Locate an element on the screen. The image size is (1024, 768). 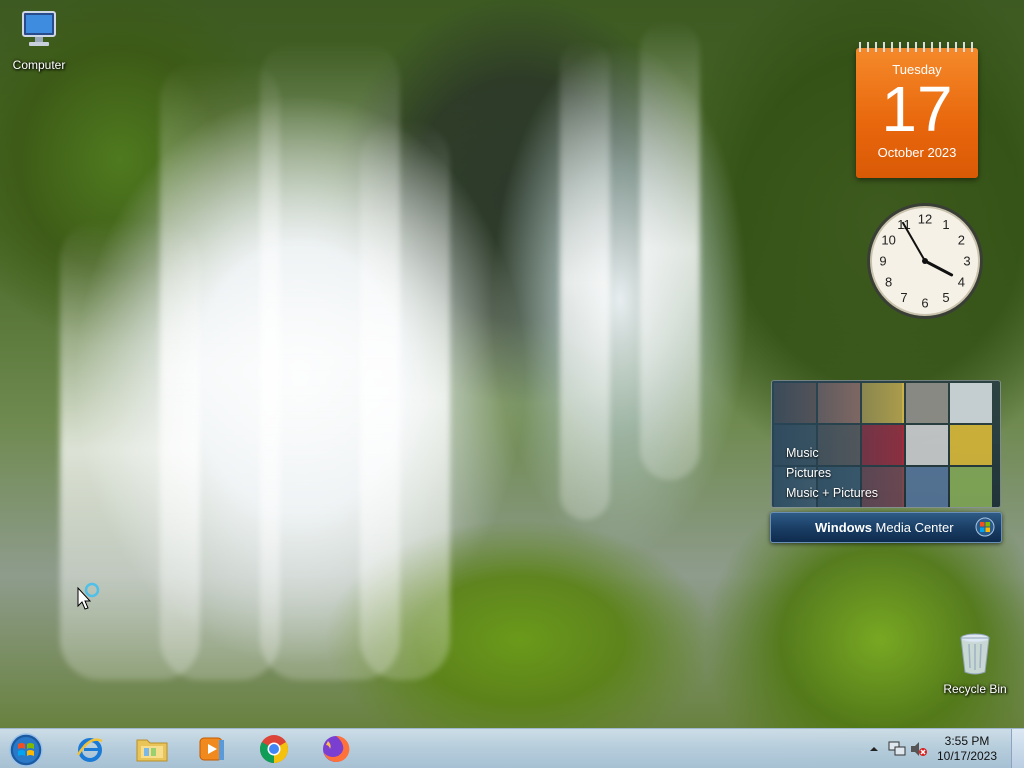
folder-icon is located at coordinates (152, 750).